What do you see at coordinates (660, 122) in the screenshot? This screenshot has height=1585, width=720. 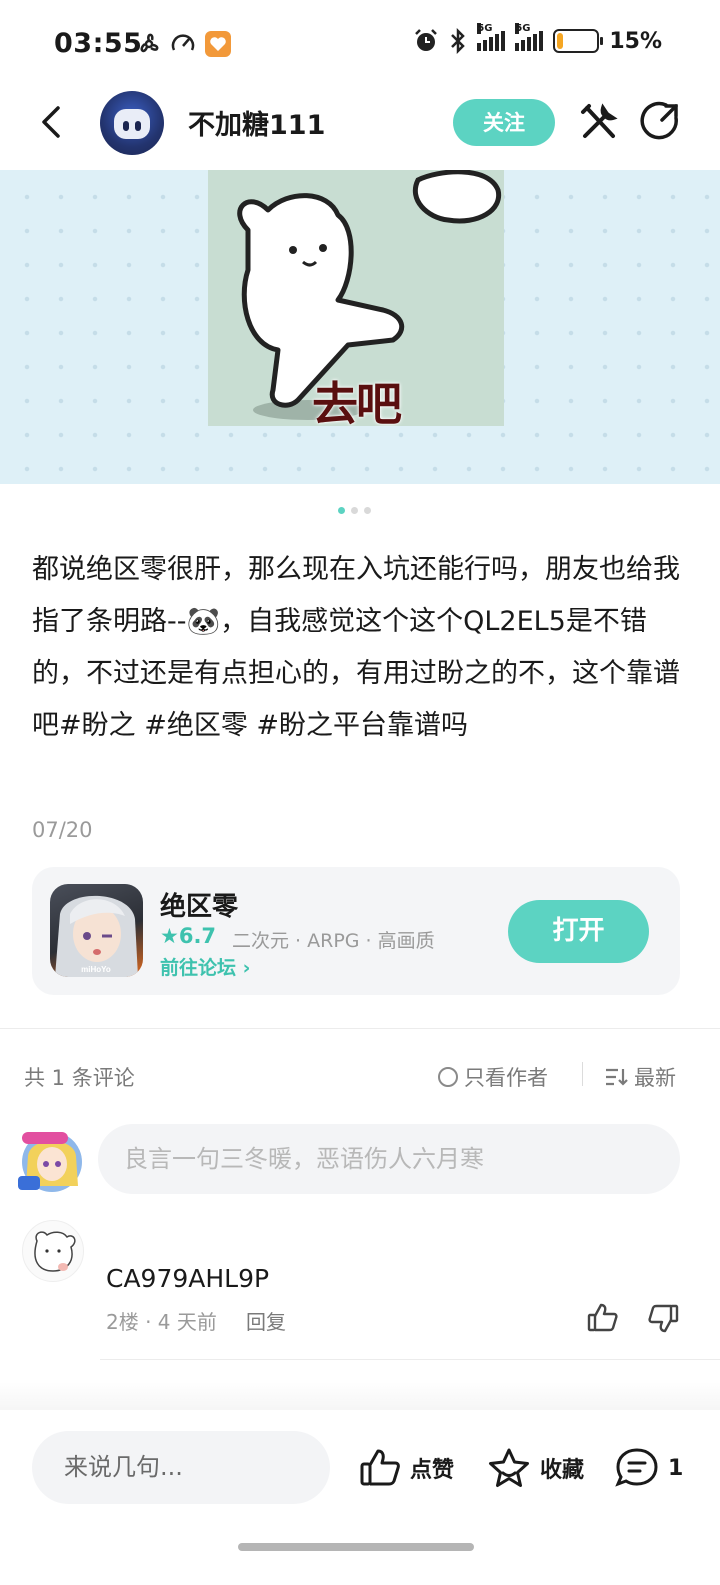 I see `share-icon` at bounding box center [660, 122].